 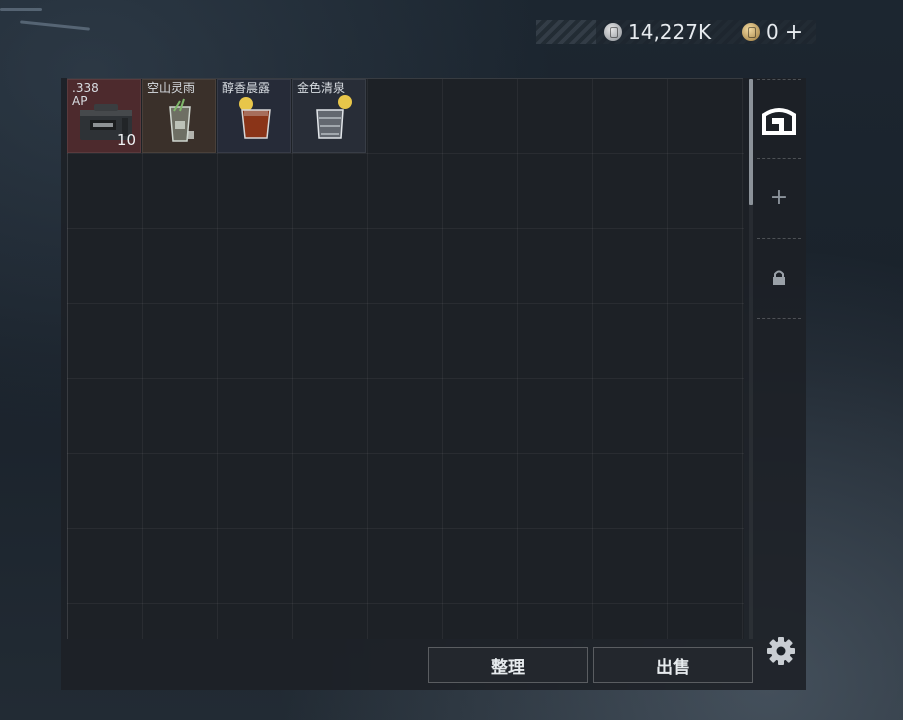 What do you see at coordinates (126, 140) in the screenshot?
I see `item-count: 10` at bounding box center [126, 140].